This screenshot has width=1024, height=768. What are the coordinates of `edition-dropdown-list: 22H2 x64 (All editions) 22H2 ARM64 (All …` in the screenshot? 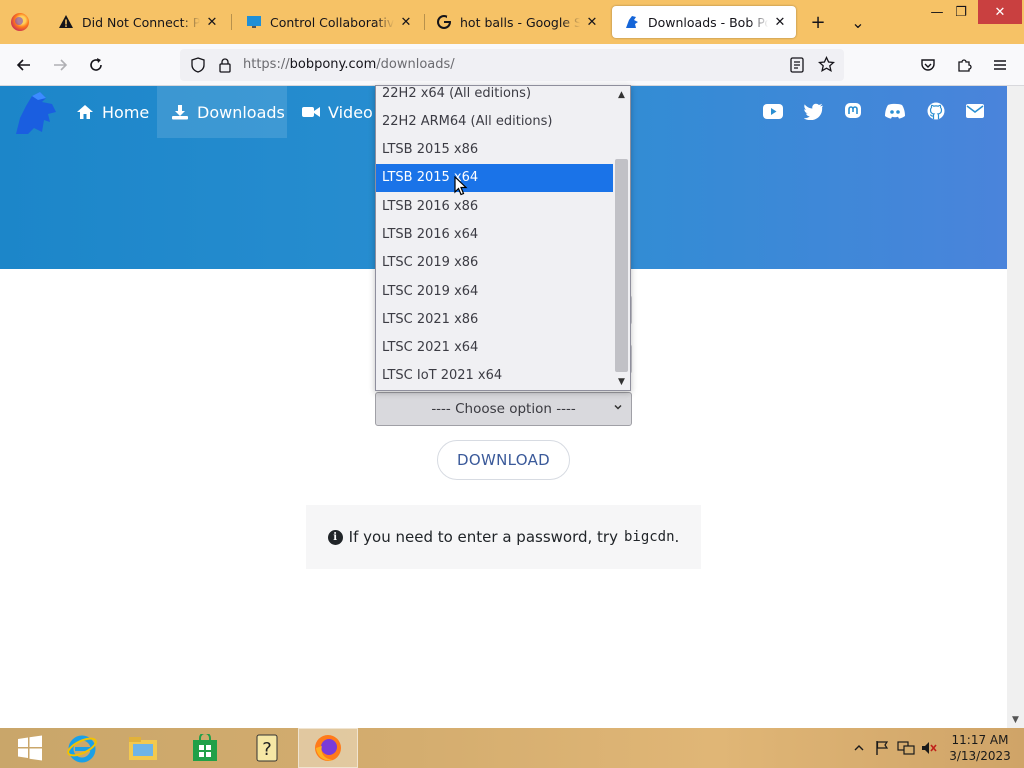 It's located at (503, 238).